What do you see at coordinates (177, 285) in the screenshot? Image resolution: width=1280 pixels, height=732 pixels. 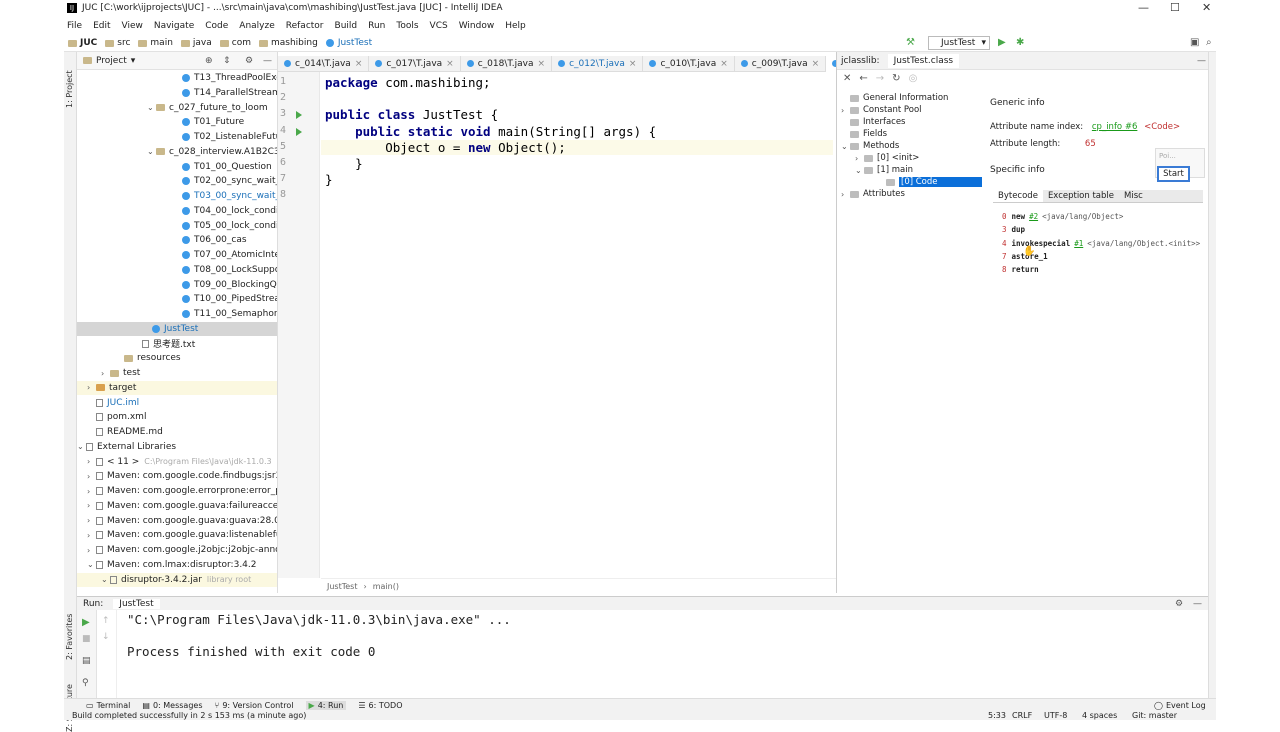 I see `project-tree-item: T09_00_BlockingQueue` at bounding box center [177, 285].